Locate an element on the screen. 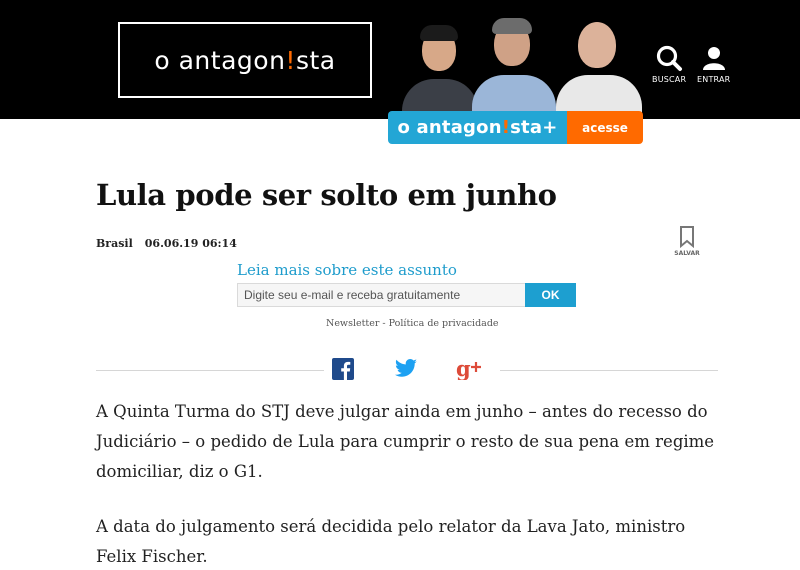  save-label: SALVAR is located at coordinates (687, 253).